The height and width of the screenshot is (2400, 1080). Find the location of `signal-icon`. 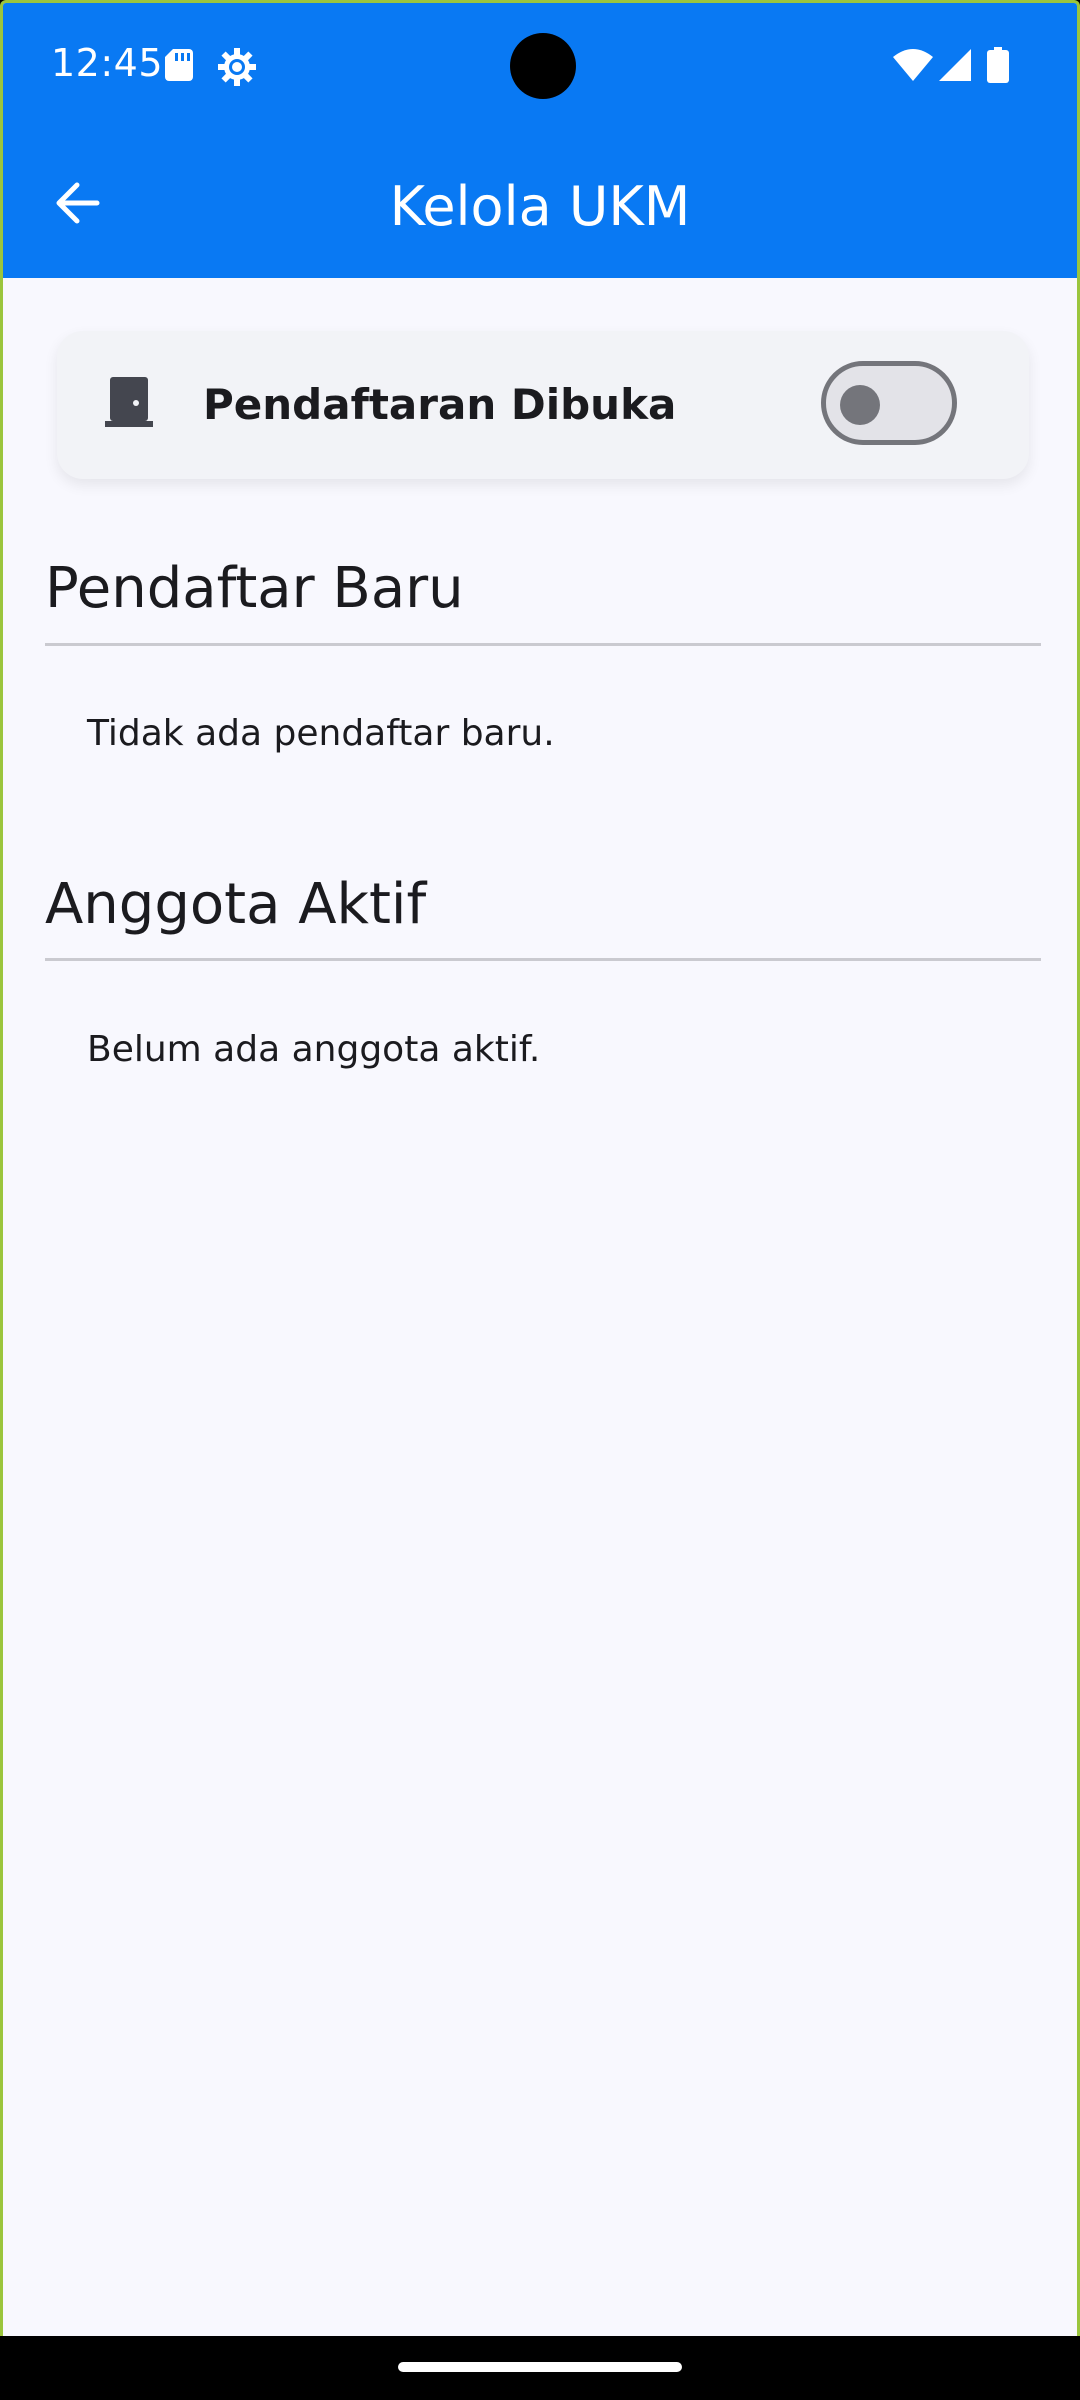

signal-icon is located at coordinates (955, 67).